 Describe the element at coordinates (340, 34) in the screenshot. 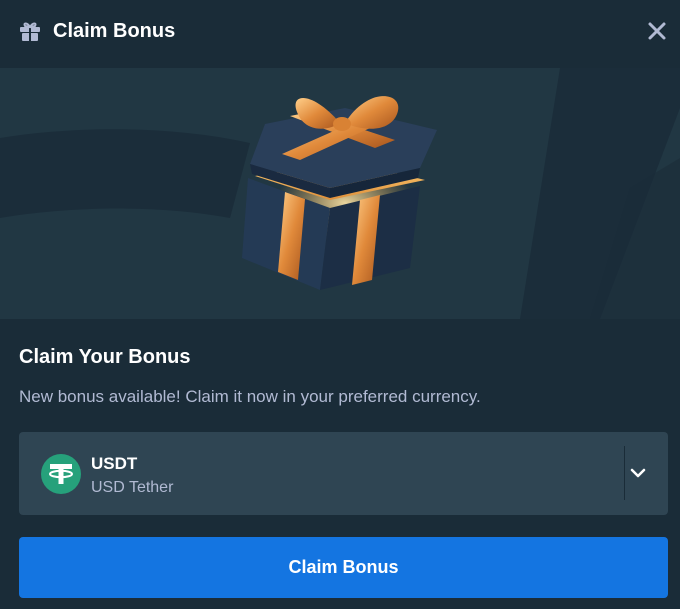

I see `modal-header: Claim Bonus` at that location.